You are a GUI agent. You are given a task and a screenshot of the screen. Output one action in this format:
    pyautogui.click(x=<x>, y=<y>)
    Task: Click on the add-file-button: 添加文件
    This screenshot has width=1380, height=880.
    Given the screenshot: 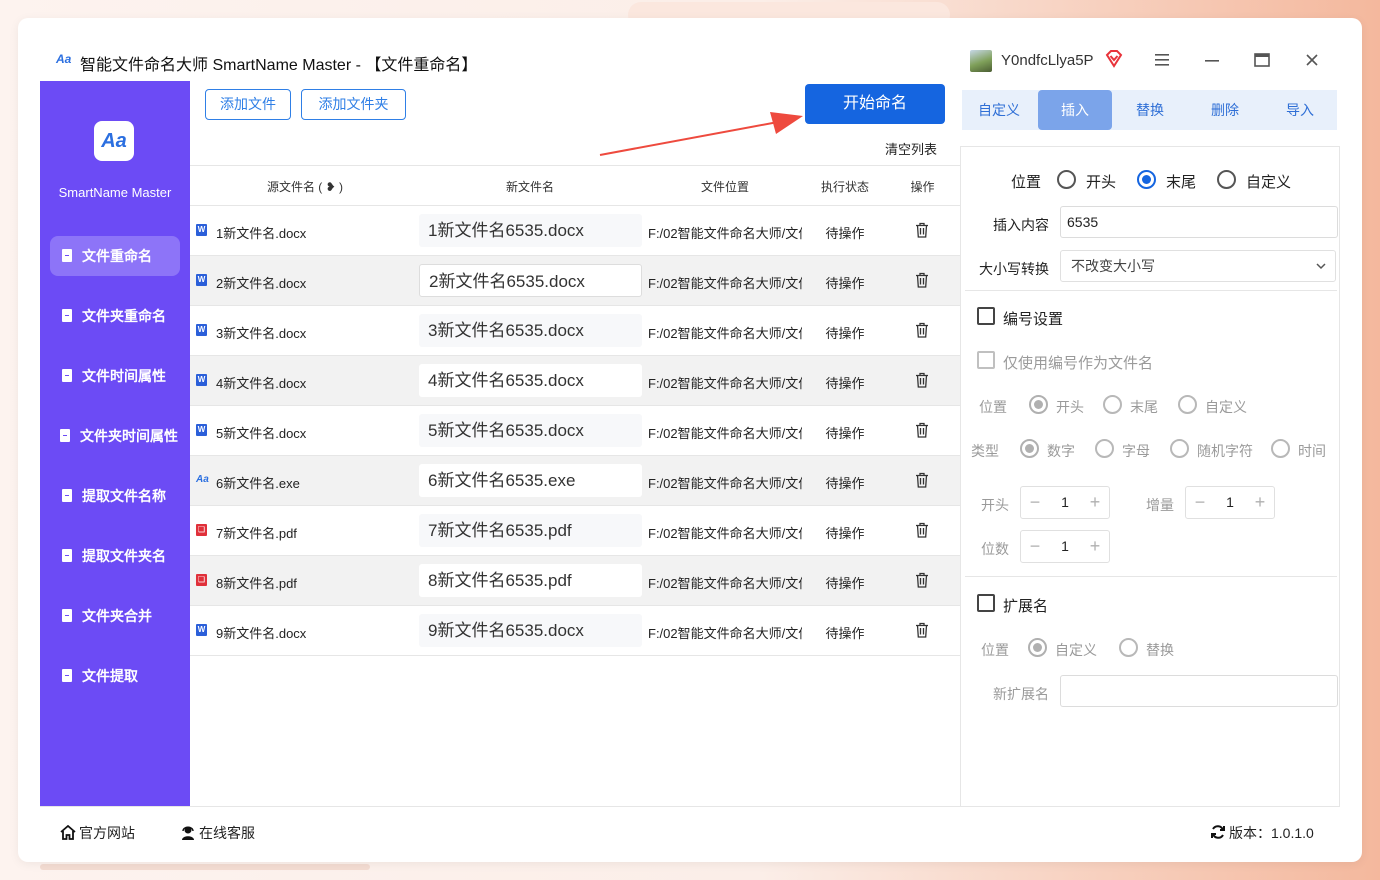 What is the action you would take?
    pyautogui.click(x=248, y=104)
    